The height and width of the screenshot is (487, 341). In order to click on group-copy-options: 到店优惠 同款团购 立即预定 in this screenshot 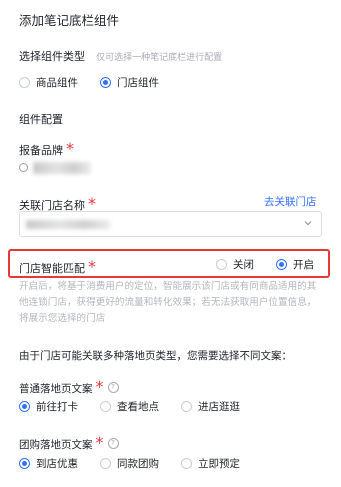, I will do `click(140, 463)`.